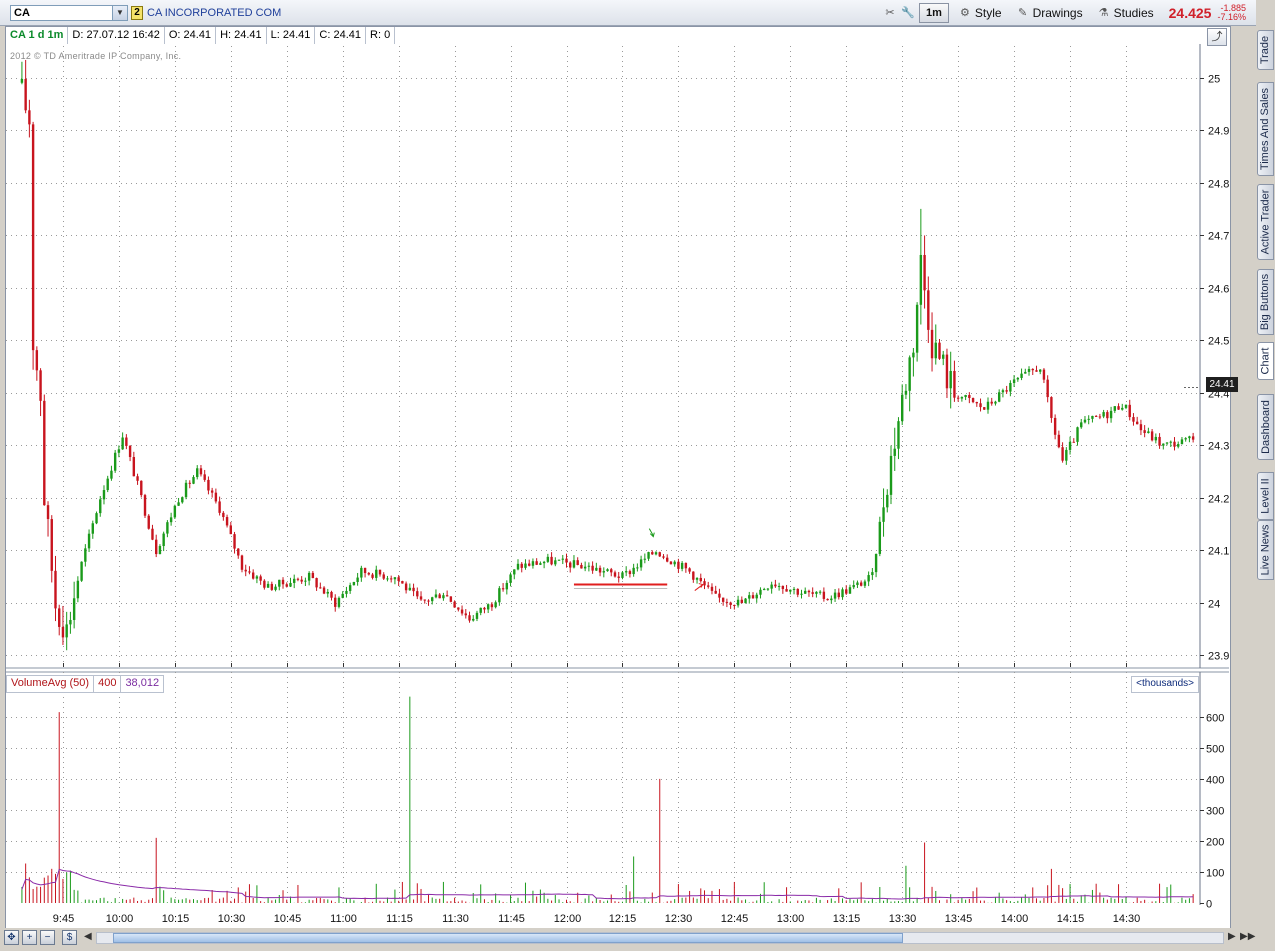 The image size is (1275, 951). I want to click on price-tick-label: 24.5, so click(1218, 342).